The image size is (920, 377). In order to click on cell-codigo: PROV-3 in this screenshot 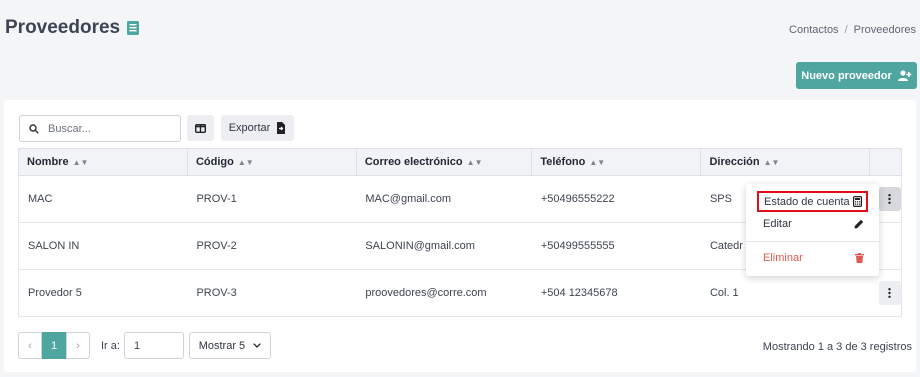, I will do `click(272, 293)`.